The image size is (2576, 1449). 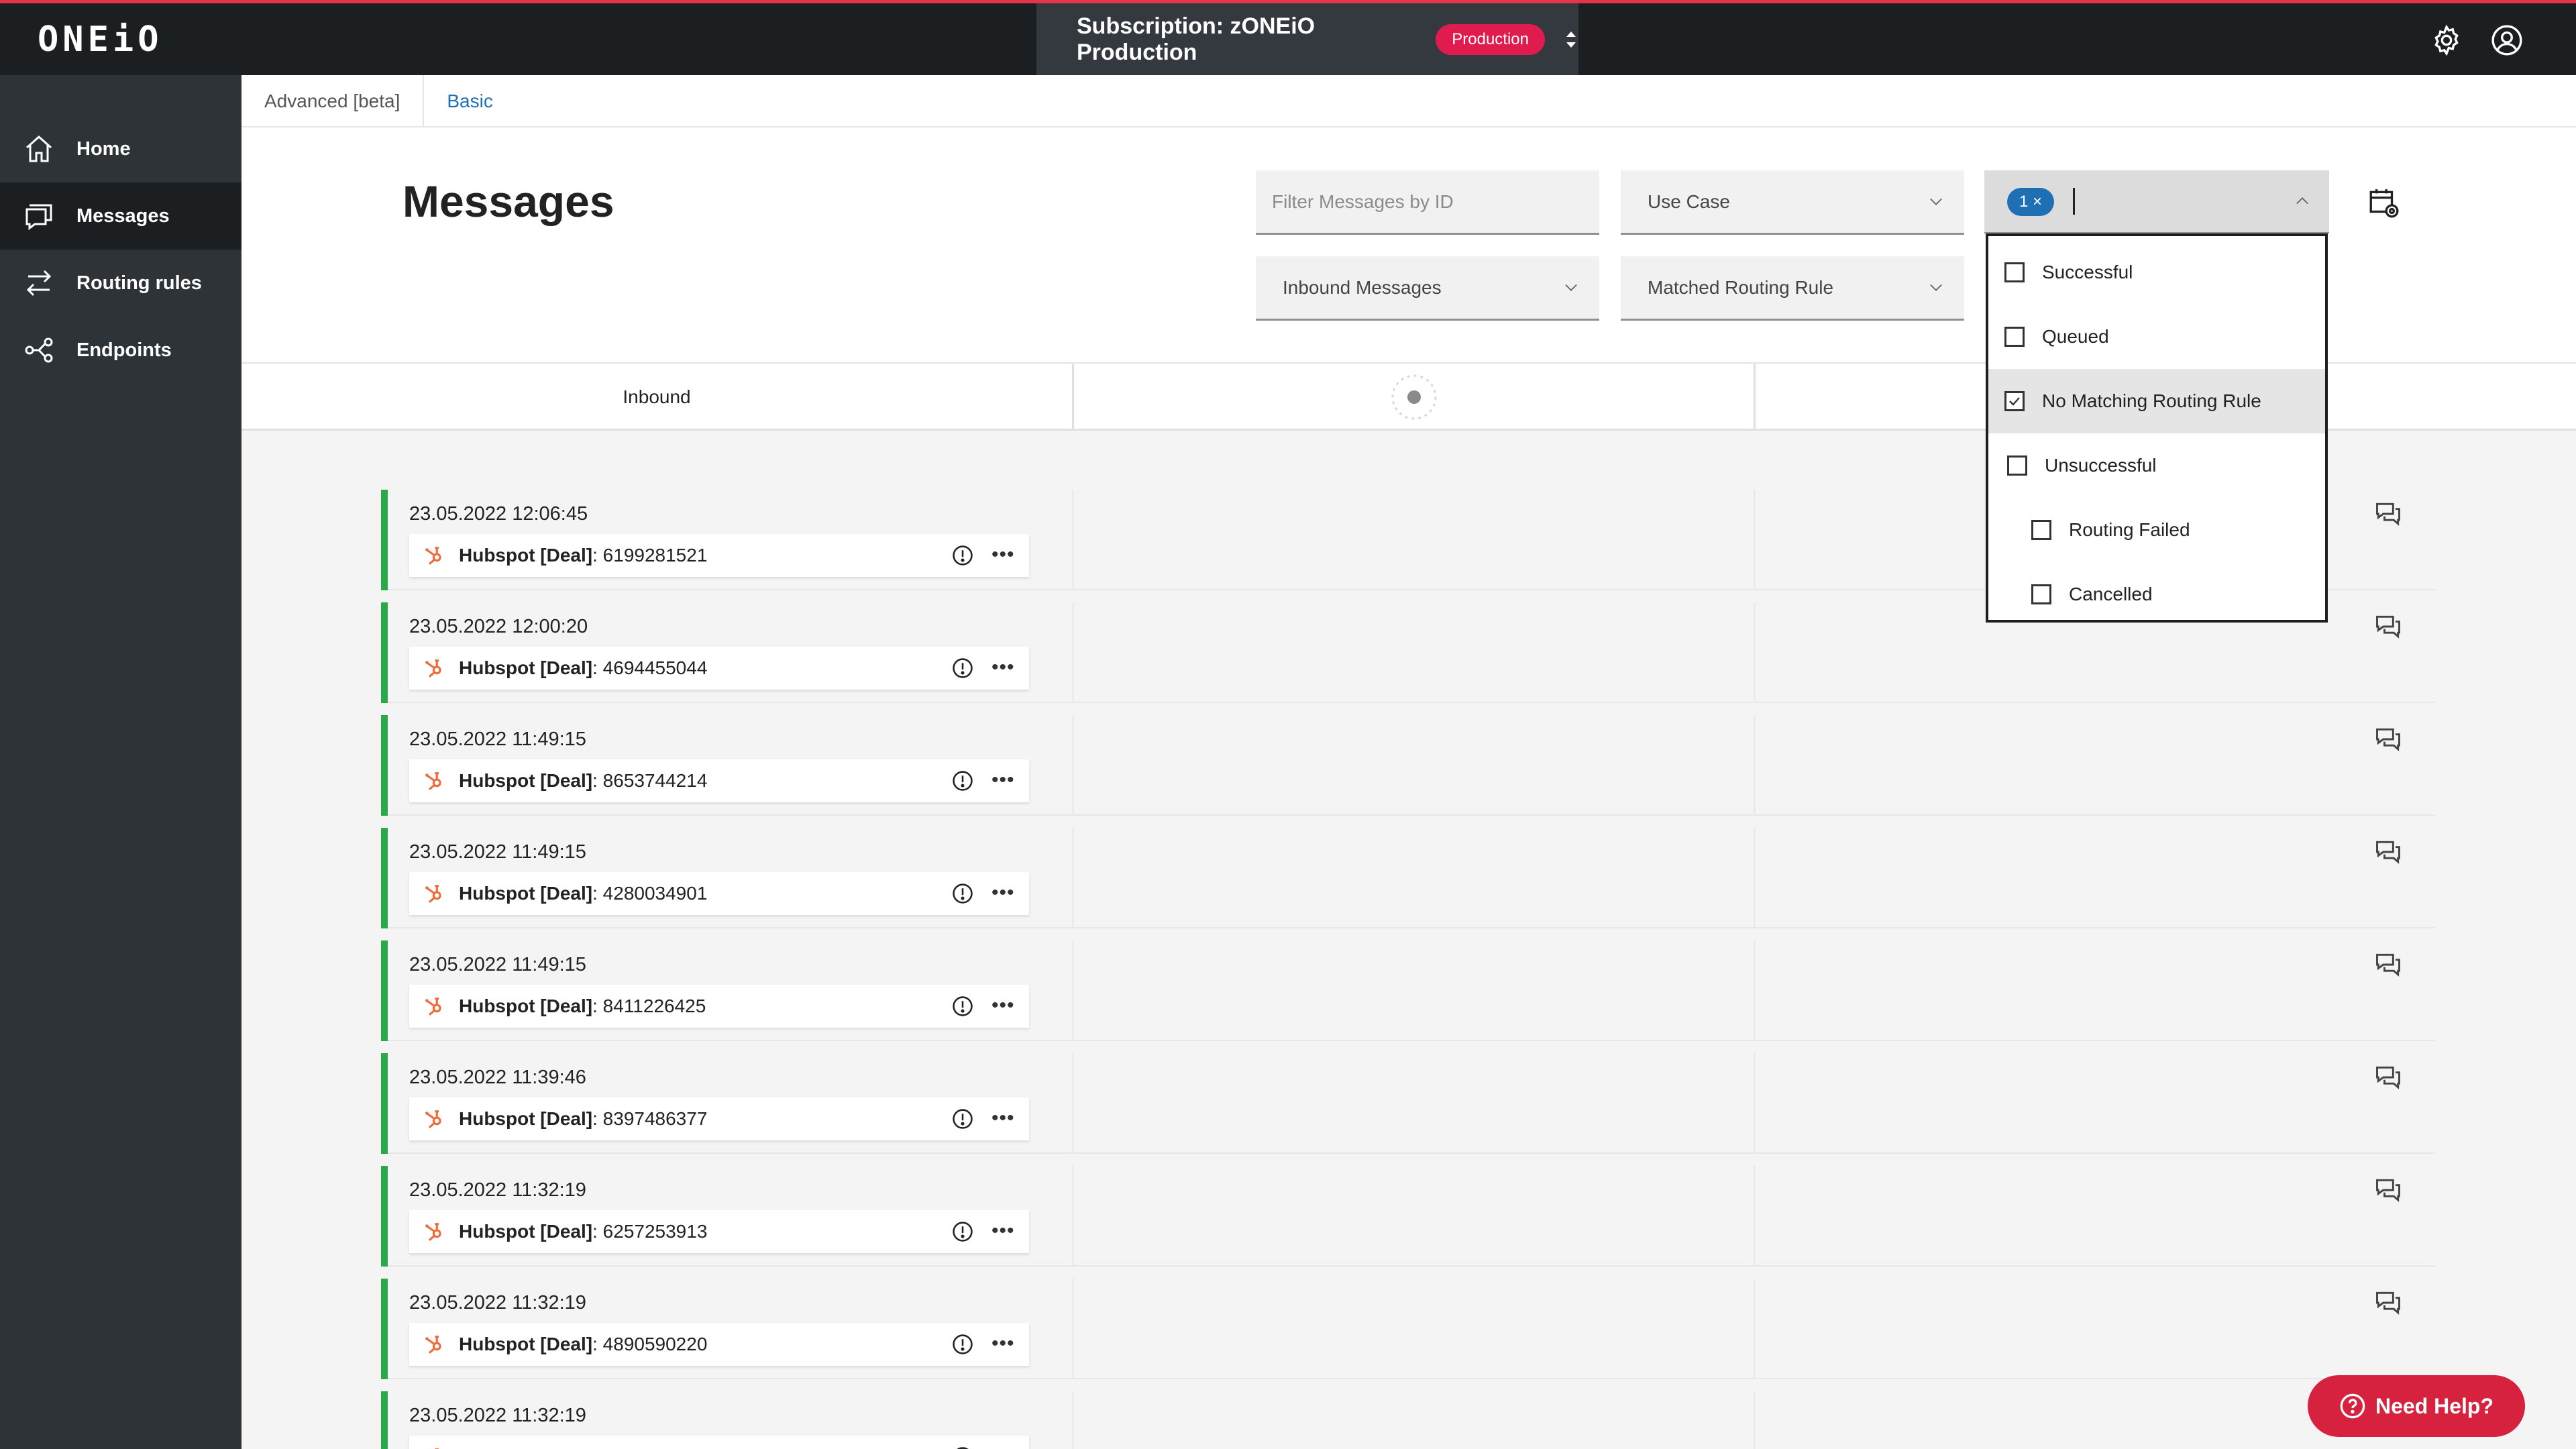 What do you see at coordinates (1792, 288) in the screenshot?
I see `routing-rule-select: Matched Routing Rule` at bounding box center [1792, 288].